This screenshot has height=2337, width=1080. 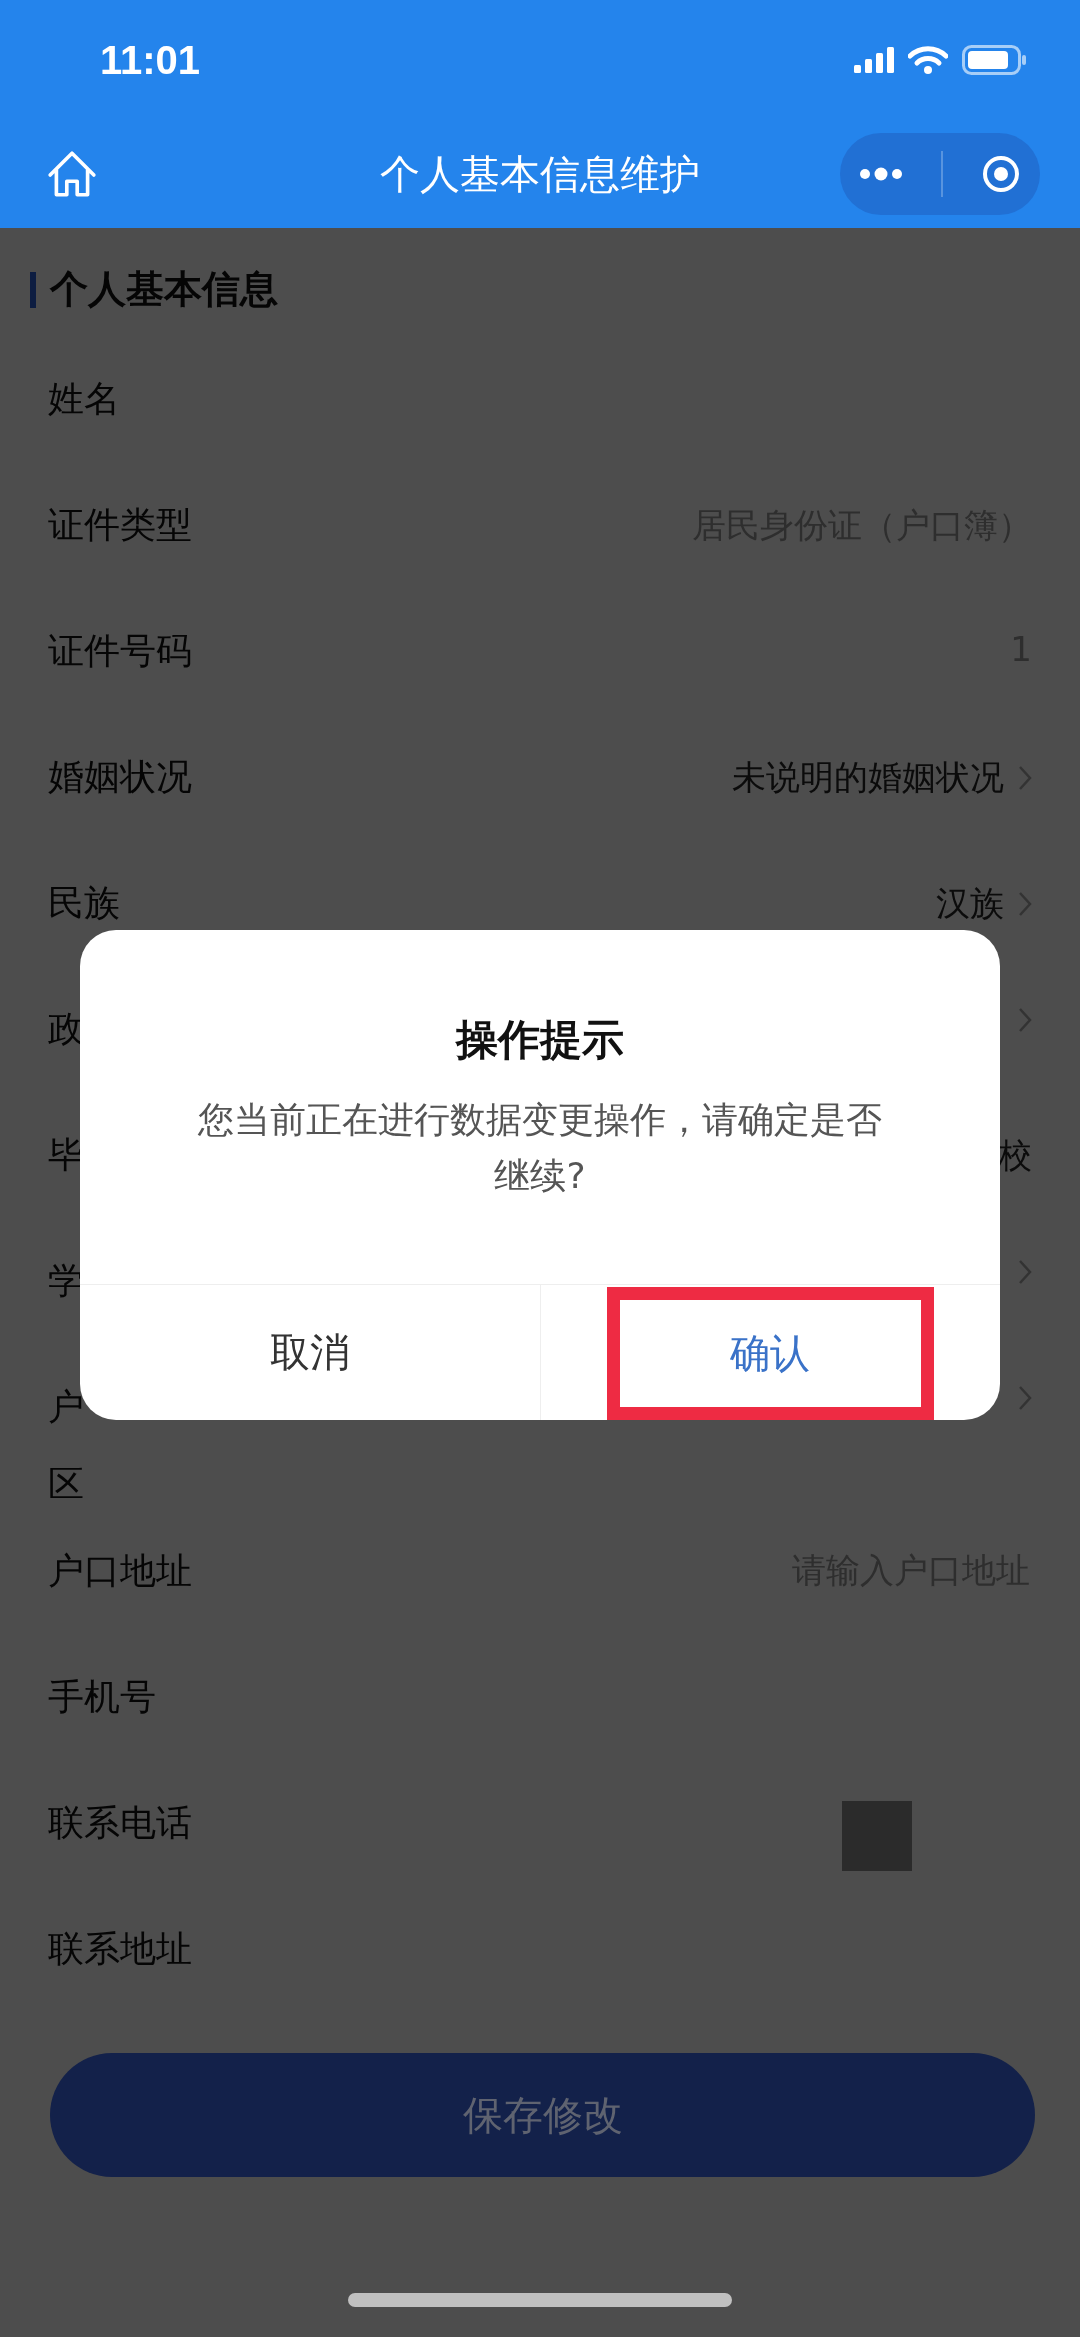 What do you see at coordinates (928, 60) in the screenshot?
I see `wifi-icon` at bounding box center [928, 60].